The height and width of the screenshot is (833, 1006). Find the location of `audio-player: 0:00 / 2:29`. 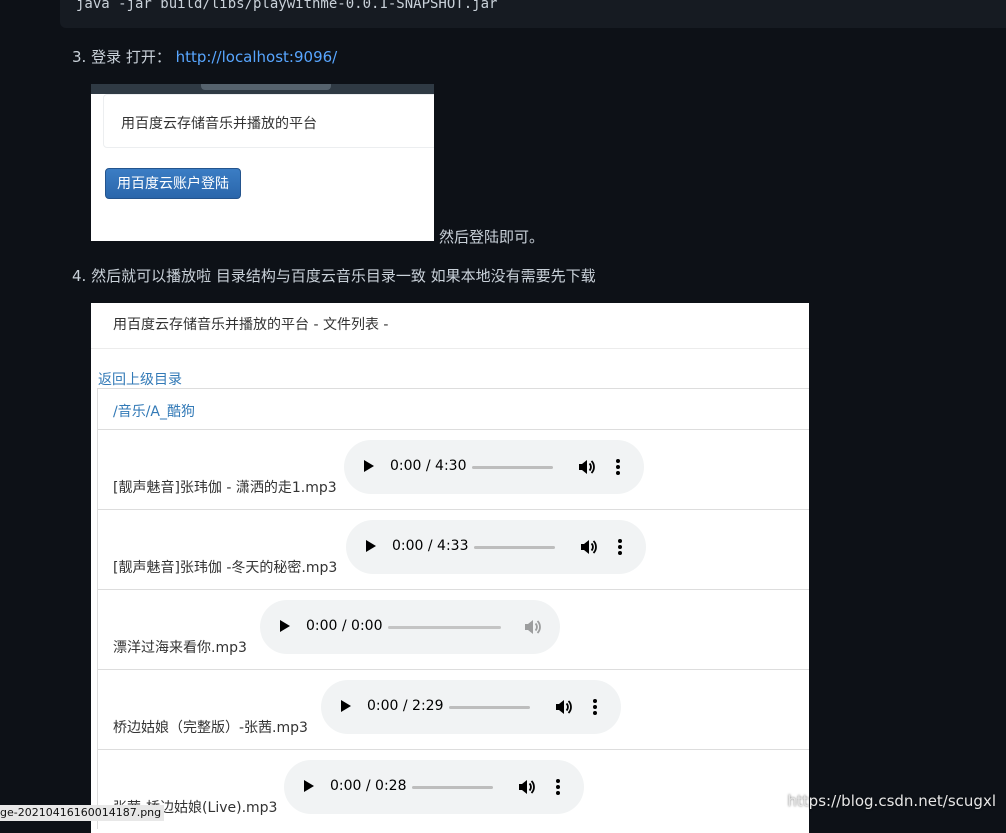

audio-player: 0:00 / 2:29 is located at coordinates (471, 707).